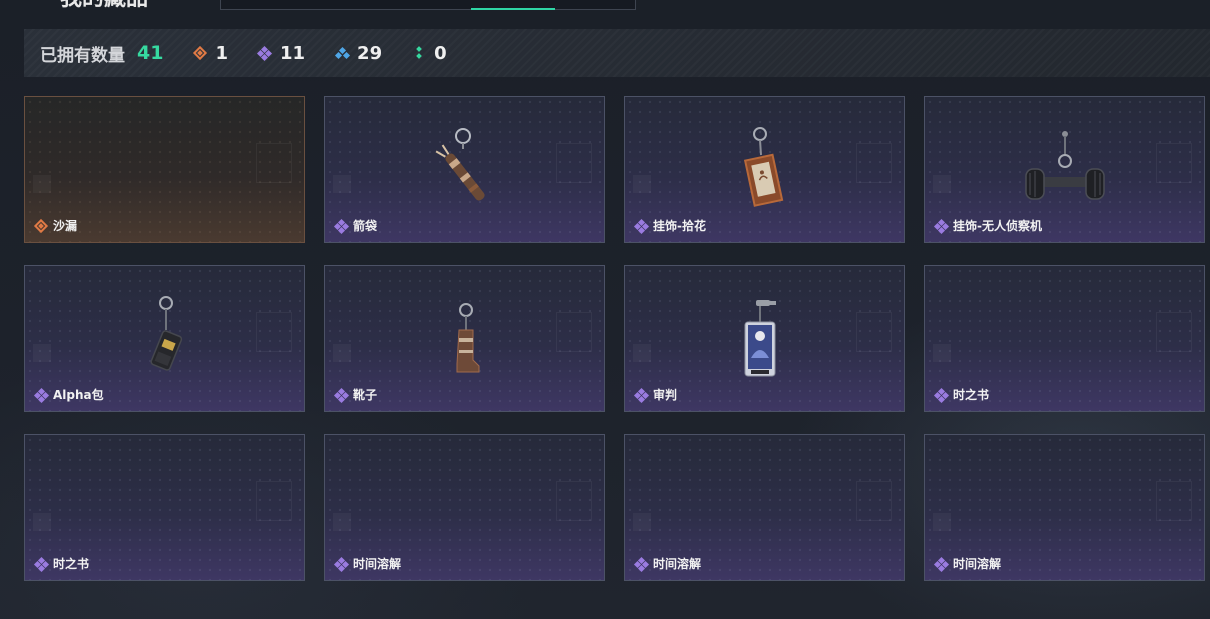  I want to click on rarity-blue-count: 29, so click(358, 53).